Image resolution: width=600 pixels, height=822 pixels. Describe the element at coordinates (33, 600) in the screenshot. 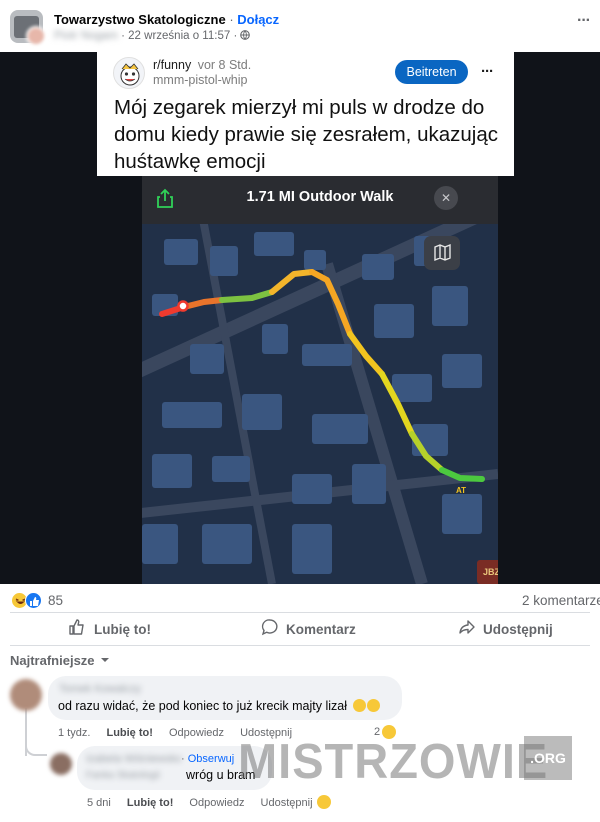

I see `like-reaction-icon` at that location.